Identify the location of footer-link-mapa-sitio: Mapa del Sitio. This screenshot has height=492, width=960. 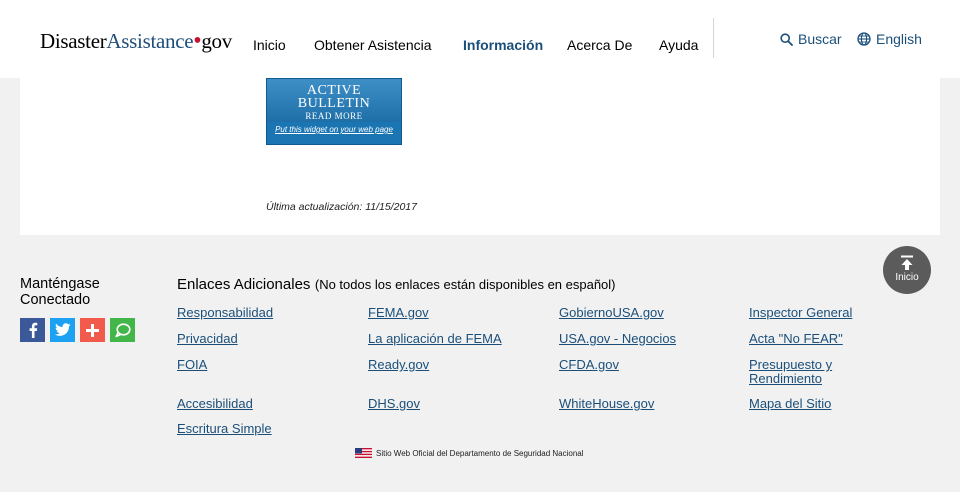
(790, 404).